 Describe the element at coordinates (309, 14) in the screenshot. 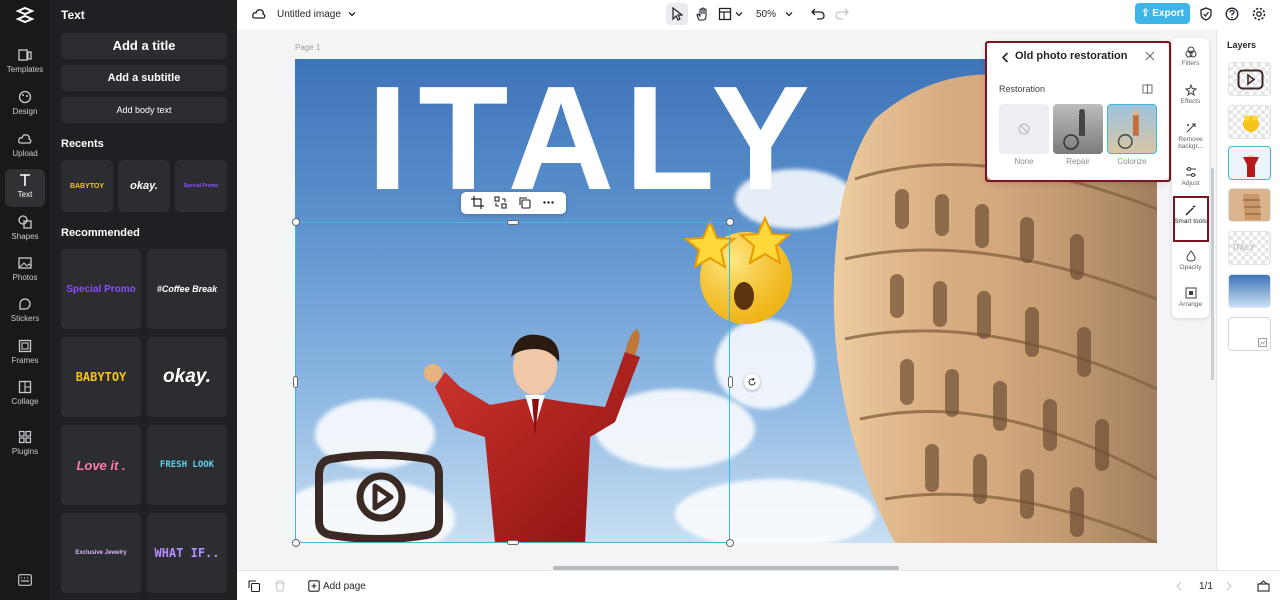

I see `document-title: Untitled image` at that location.